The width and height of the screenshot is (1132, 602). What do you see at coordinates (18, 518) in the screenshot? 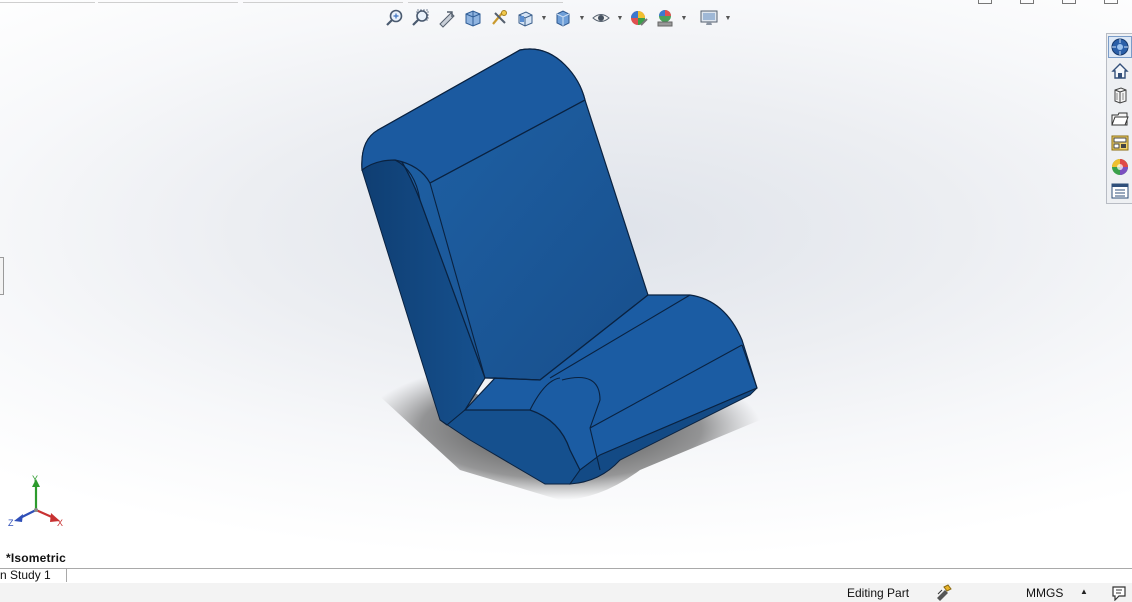
I see `triad-z-arrow` at bounding box center [18, 518].